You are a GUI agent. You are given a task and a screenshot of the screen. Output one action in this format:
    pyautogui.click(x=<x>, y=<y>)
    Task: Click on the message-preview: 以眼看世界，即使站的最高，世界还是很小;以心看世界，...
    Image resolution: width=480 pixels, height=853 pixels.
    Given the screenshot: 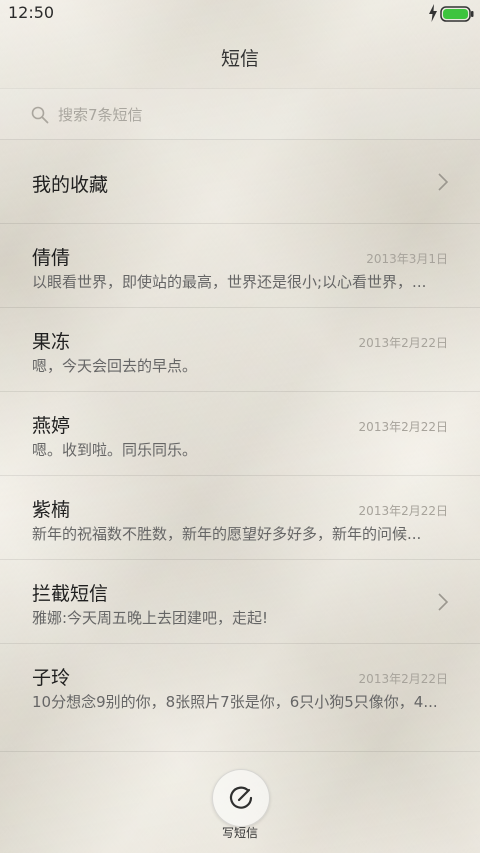 What is the action you would take?
    pyautogui.click(x=229, y=282)
    